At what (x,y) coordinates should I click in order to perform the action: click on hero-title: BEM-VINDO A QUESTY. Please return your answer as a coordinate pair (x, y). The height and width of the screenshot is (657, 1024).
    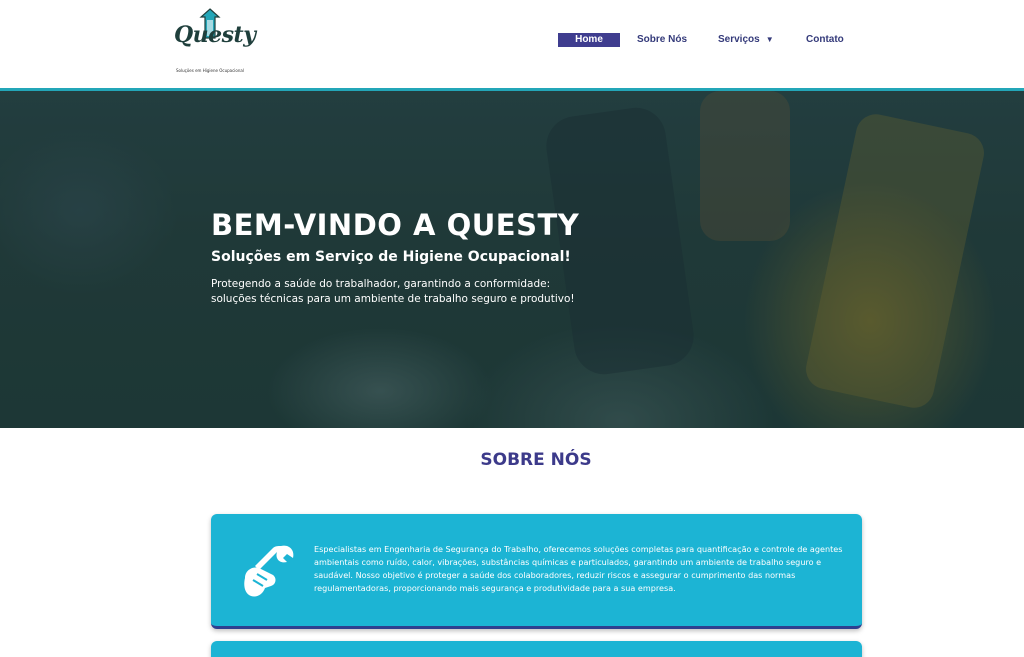
    Looking at the image, I should click on (395, 225).